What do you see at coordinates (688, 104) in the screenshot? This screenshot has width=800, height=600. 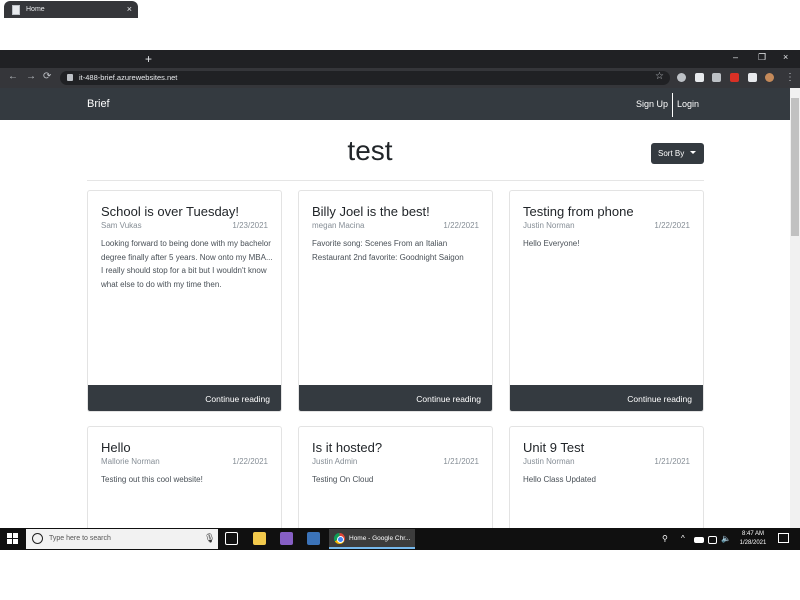 I see `login-link: Login` at bounding box center [688, 104].